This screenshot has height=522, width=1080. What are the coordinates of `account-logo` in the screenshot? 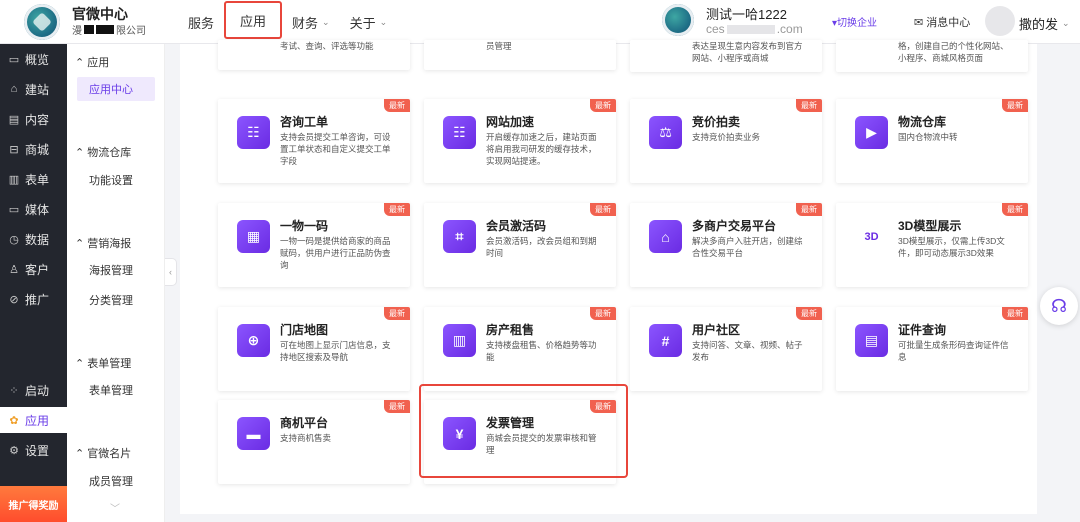 It's located at (678, 20).